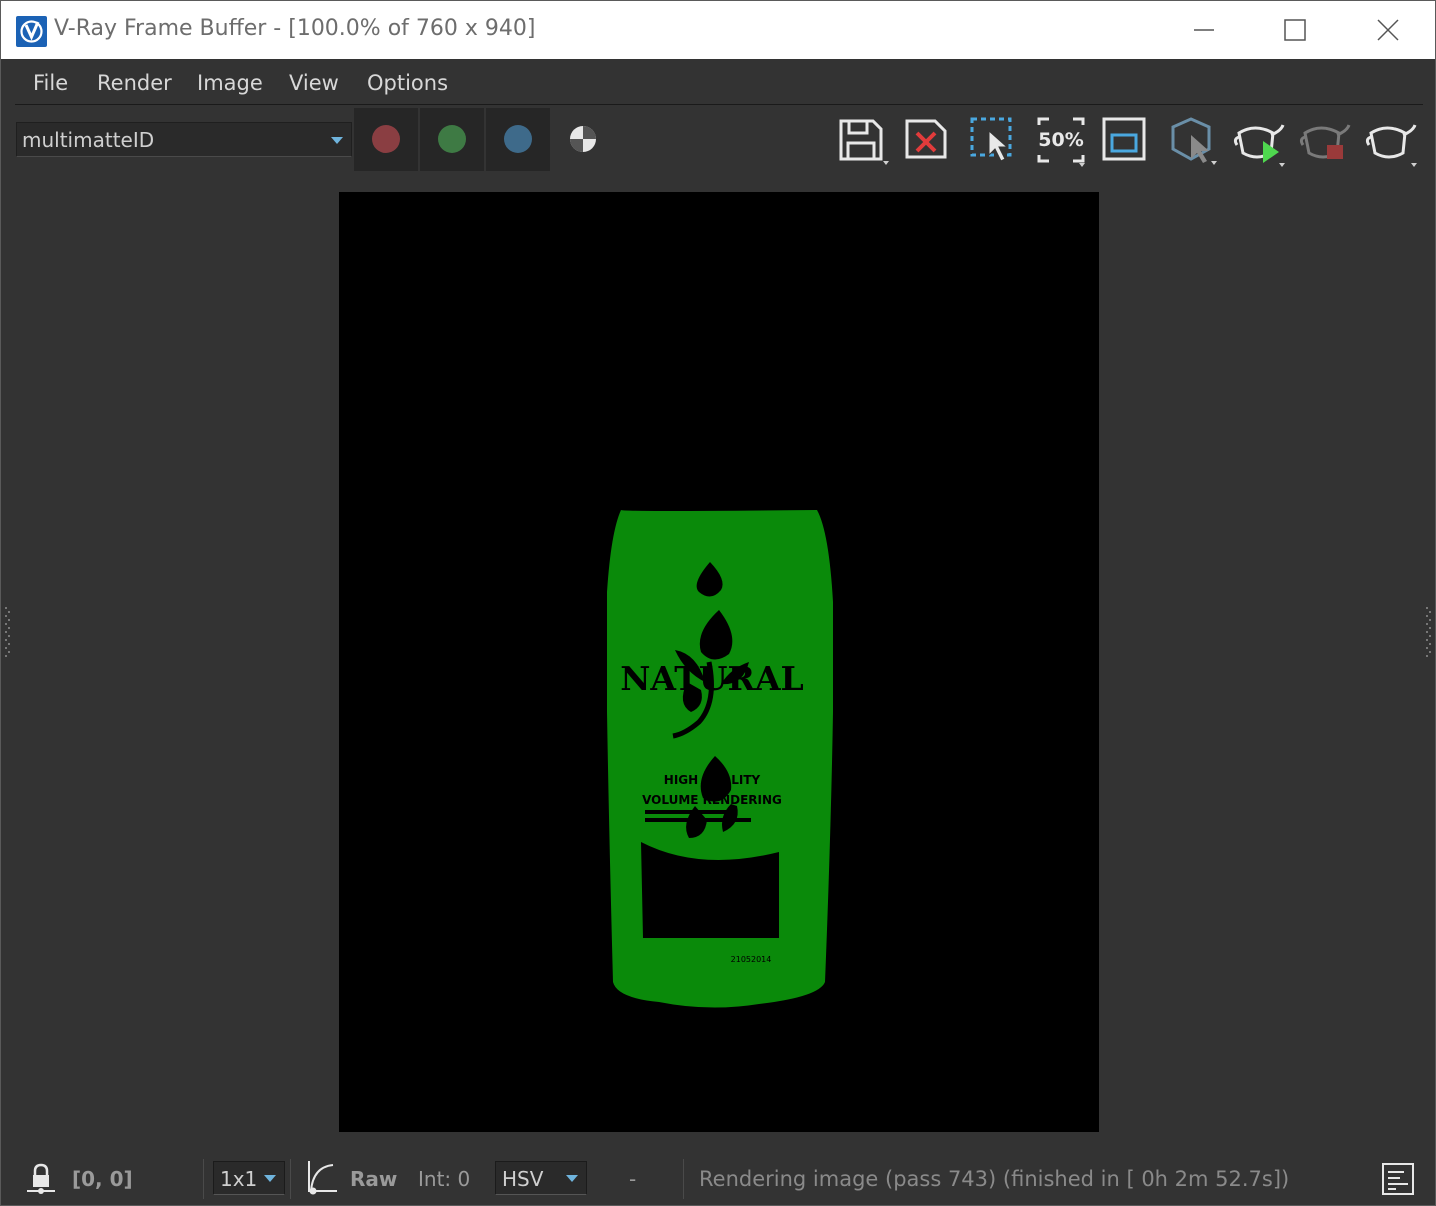 The image size is (1436, 1206). Describe the element at coordinates (88, 140) in the screenshot. I see `render-channel-value: multimatteID` at that location.